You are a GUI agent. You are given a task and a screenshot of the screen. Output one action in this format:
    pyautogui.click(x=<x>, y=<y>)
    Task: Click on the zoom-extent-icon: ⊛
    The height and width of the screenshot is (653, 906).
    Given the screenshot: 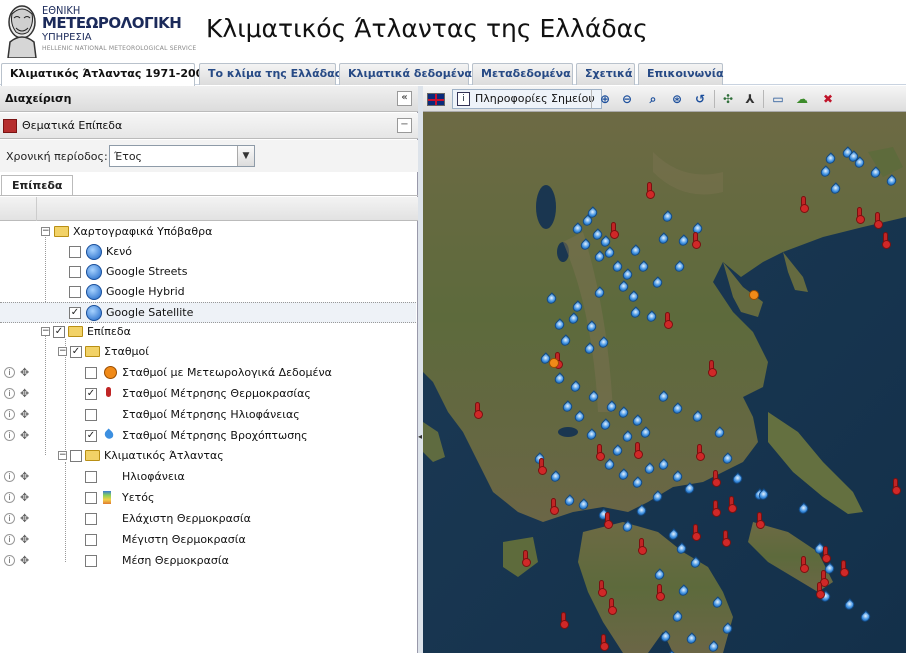 What is the action you would take?
    pyautogui.click(x=677, y=99)
    